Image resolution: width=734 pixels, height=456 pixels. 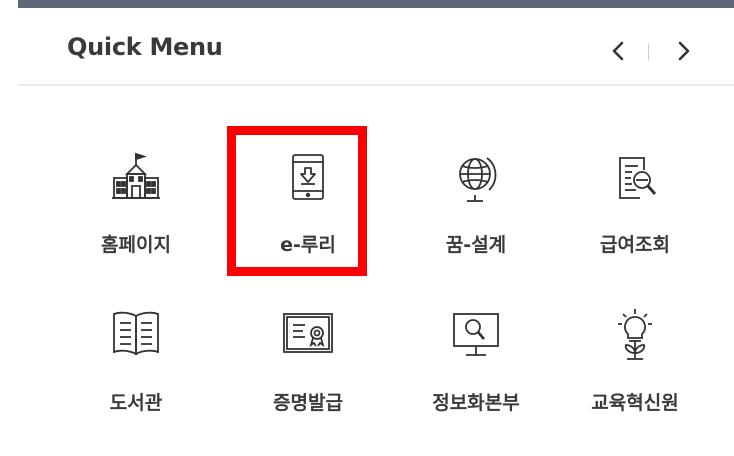 What do you see at coordinates (635, 220) in the screenshot?
I see `menu-item-salary-inquiry: 급여조회` at bounding box center [635, 220].